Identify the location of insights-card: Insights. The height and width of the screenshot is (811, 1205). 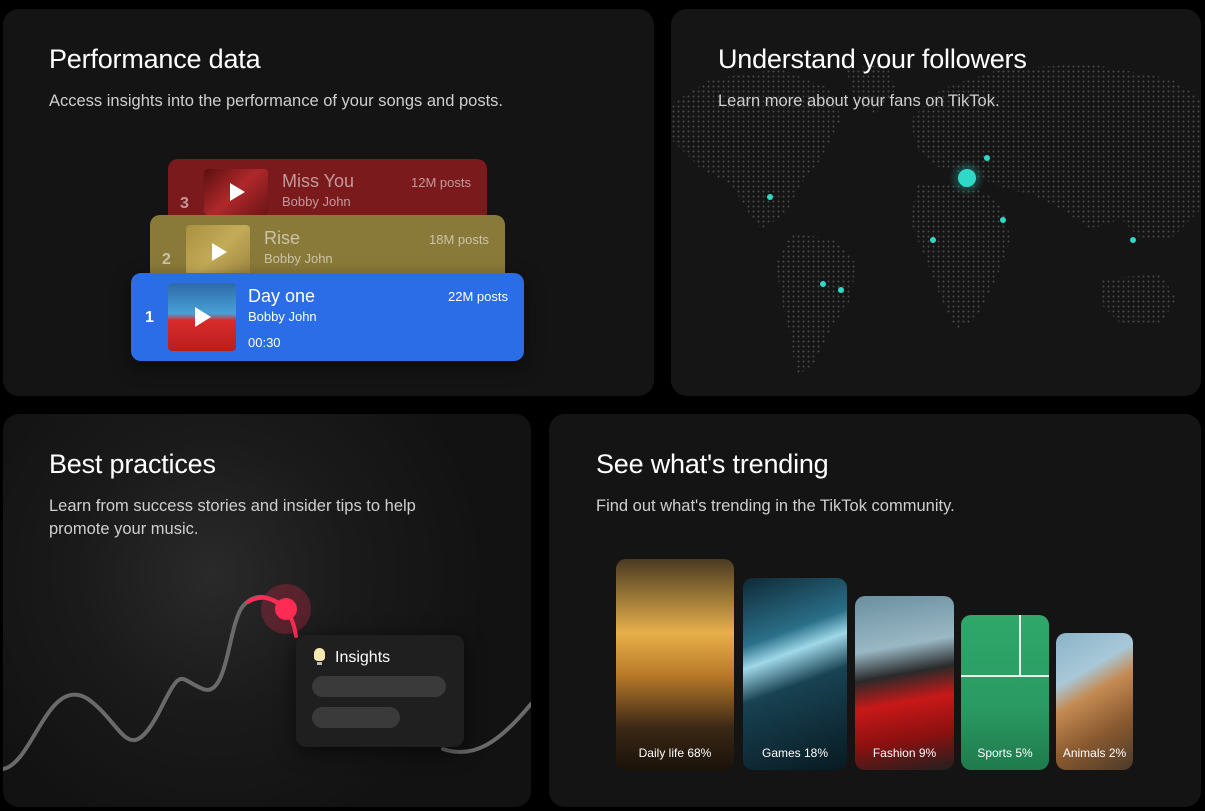
(380, 691).